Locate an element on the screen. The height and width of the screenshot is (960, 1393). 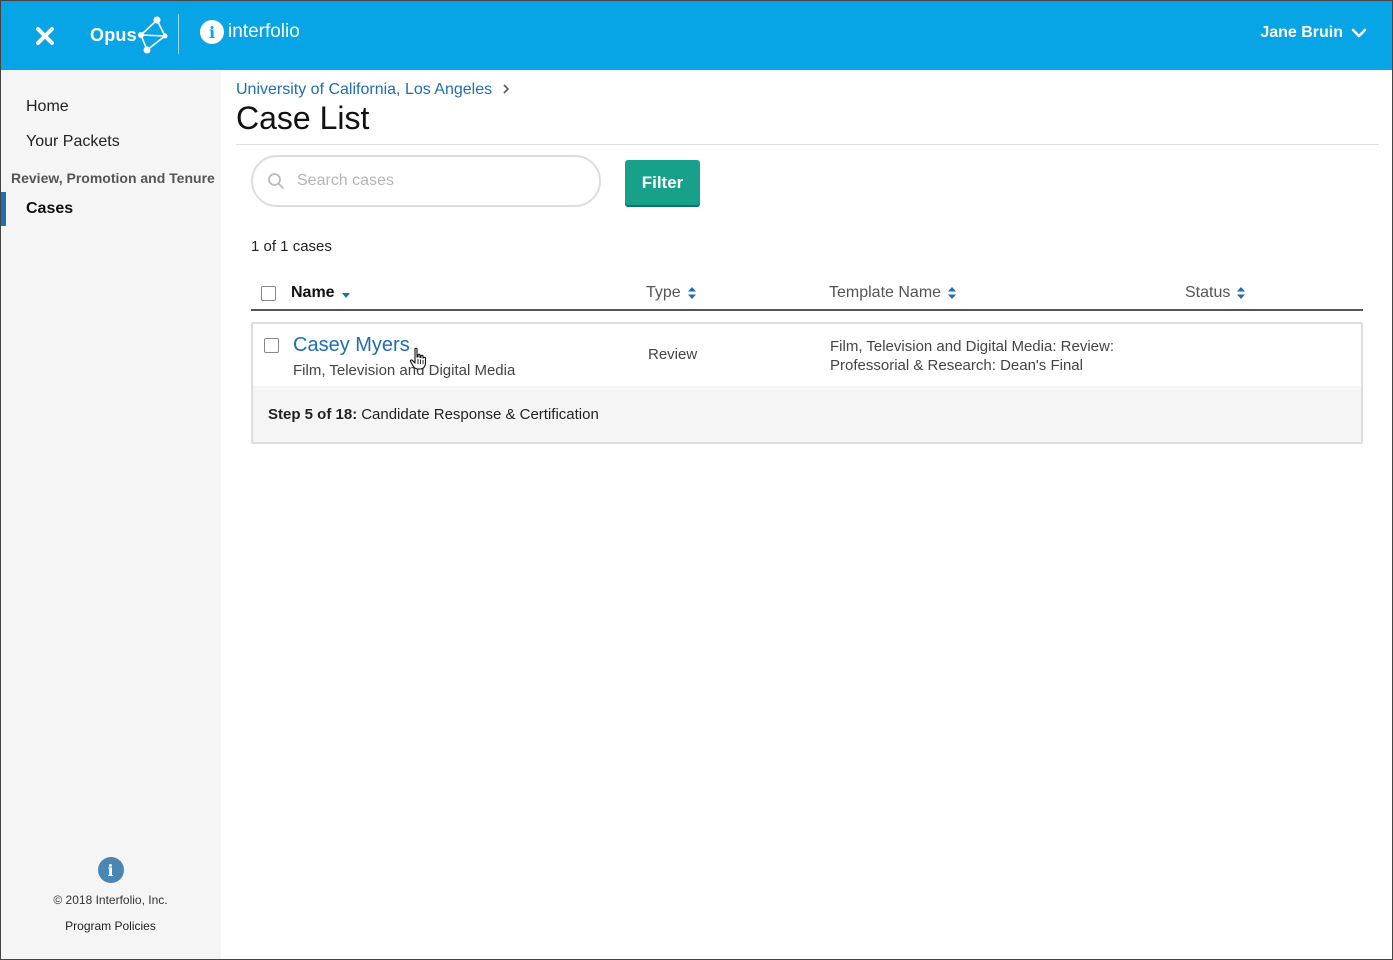
close-button is located at coordinates (45, 36).